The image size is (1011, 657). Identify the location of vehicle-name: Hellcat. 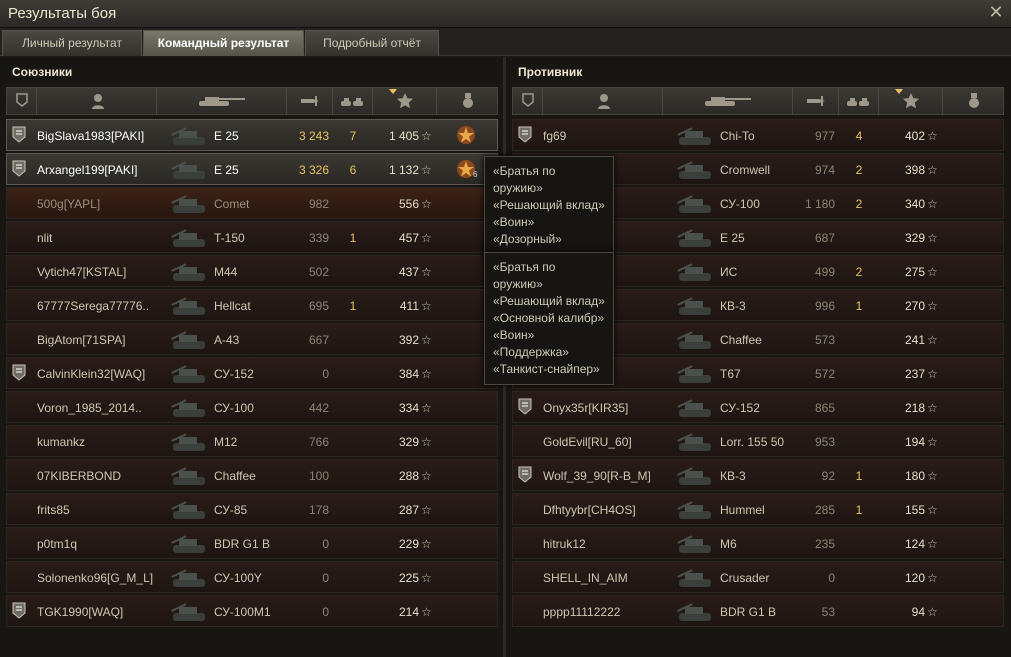
(232, 306).